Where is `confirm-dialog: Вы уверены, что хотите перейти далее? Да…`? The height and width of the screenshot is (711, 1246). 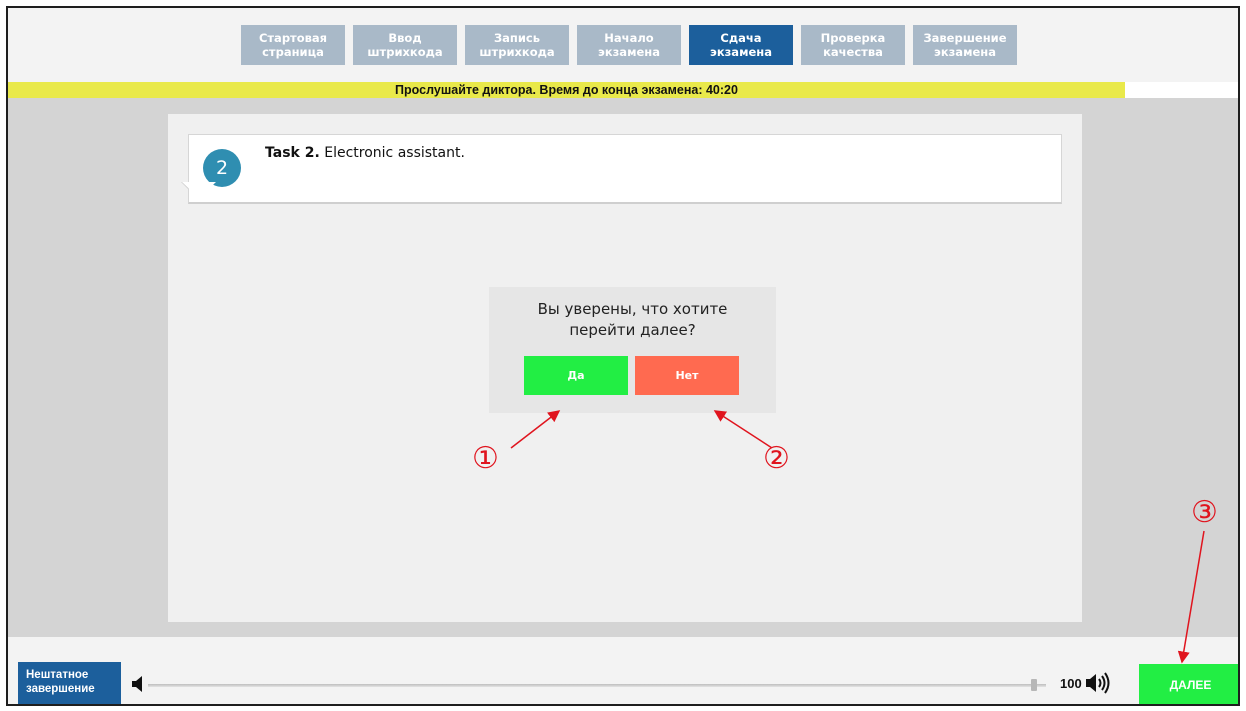
confirm-dialog: Вы уверены, что хотите перейти далее? Да… is located at coordinates (632, 350).